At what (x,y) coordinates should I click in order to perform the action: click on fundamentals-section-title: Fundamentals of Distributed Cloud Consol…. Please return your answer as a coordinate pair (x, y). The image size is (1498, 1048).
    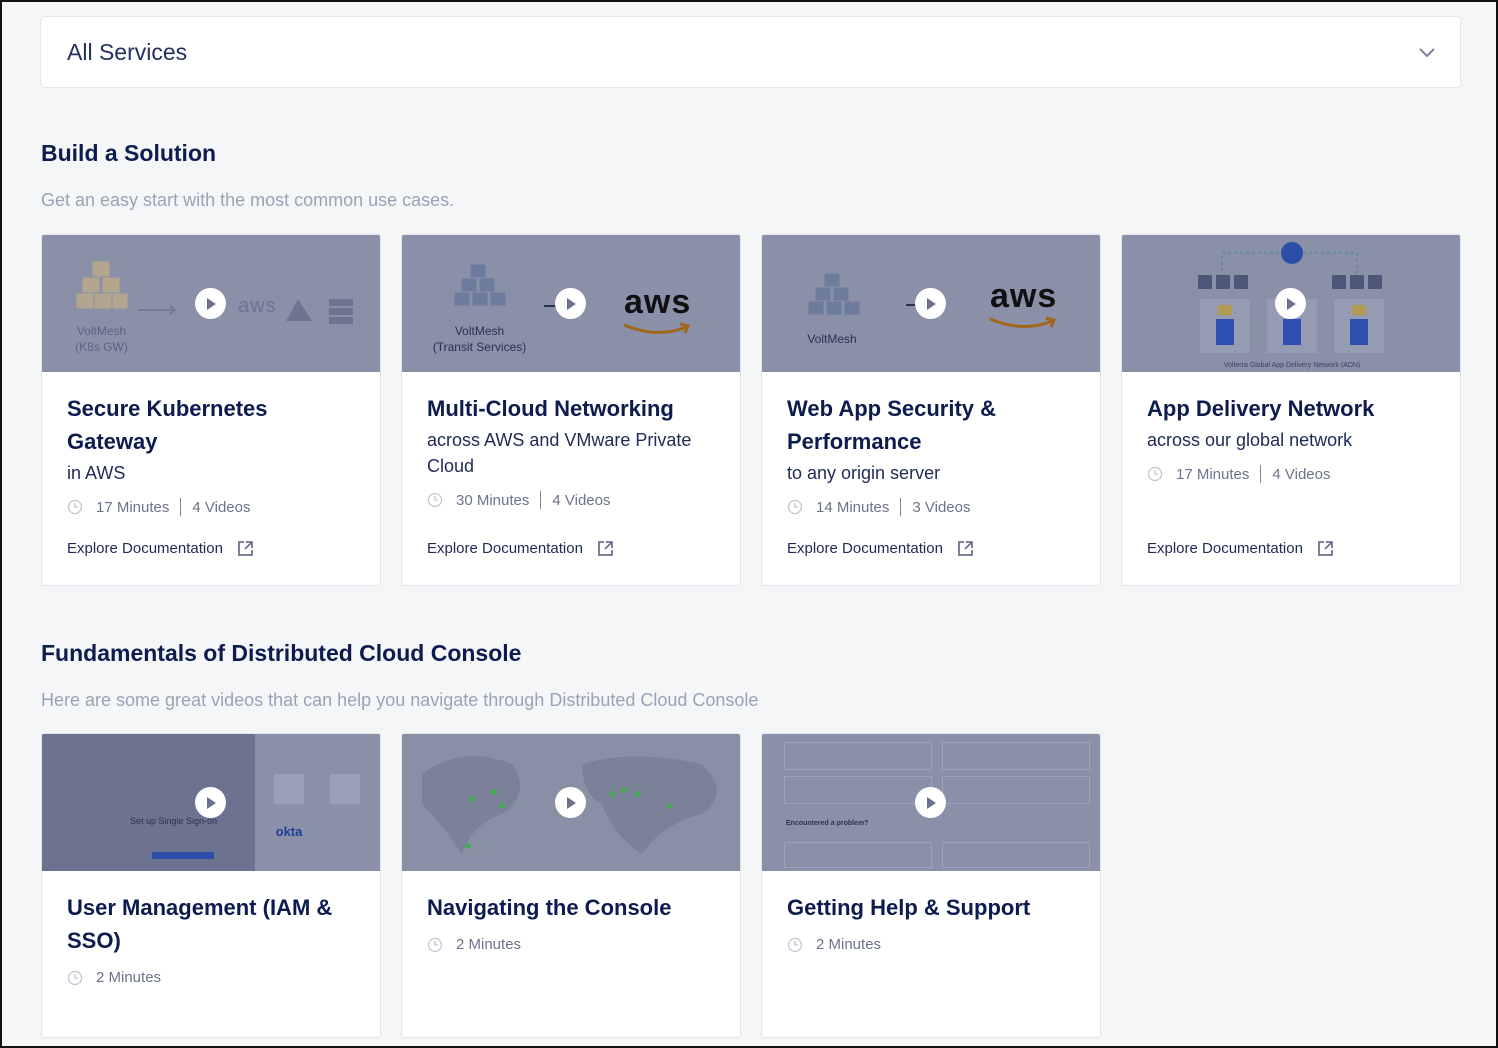
    Looking at the image, I should click on (281, 653).